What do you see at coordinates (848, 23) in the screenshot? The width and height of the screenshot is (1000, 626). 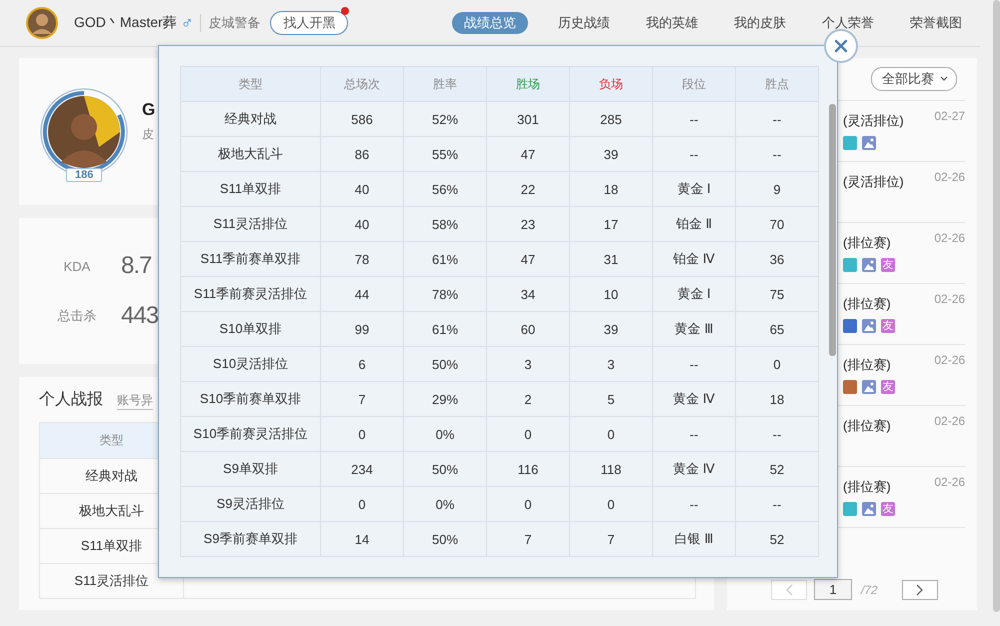 I see `nav-tab: 个人荣誉` at bounding box center [848, 23].